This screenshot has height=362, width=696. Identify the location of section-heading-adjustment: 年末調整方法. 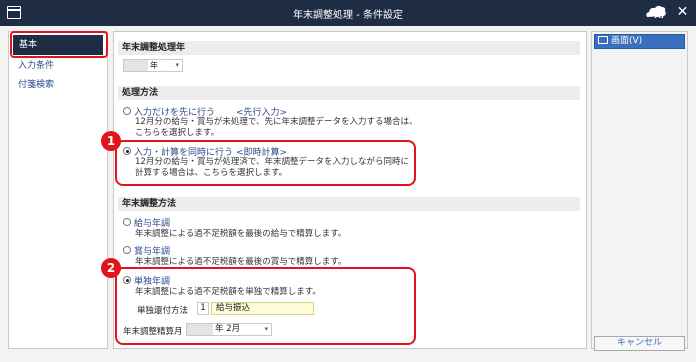
(349, 204).